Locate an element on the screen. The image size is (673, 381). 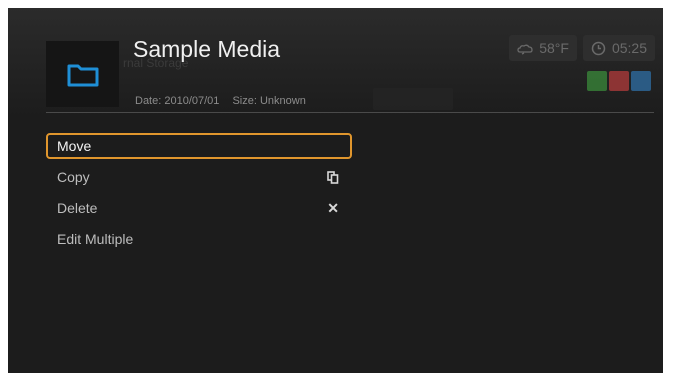
media-size: Size: Unknown is located at coordinates (269, 101).